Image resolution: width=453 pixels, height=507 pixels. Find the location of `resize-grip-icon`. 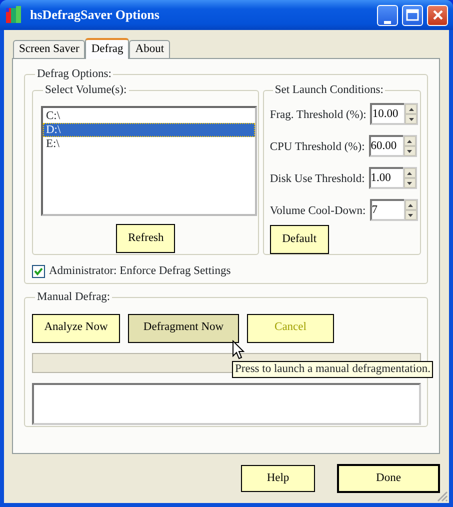

resize-grip-icon is located at coordinates (442, 496).